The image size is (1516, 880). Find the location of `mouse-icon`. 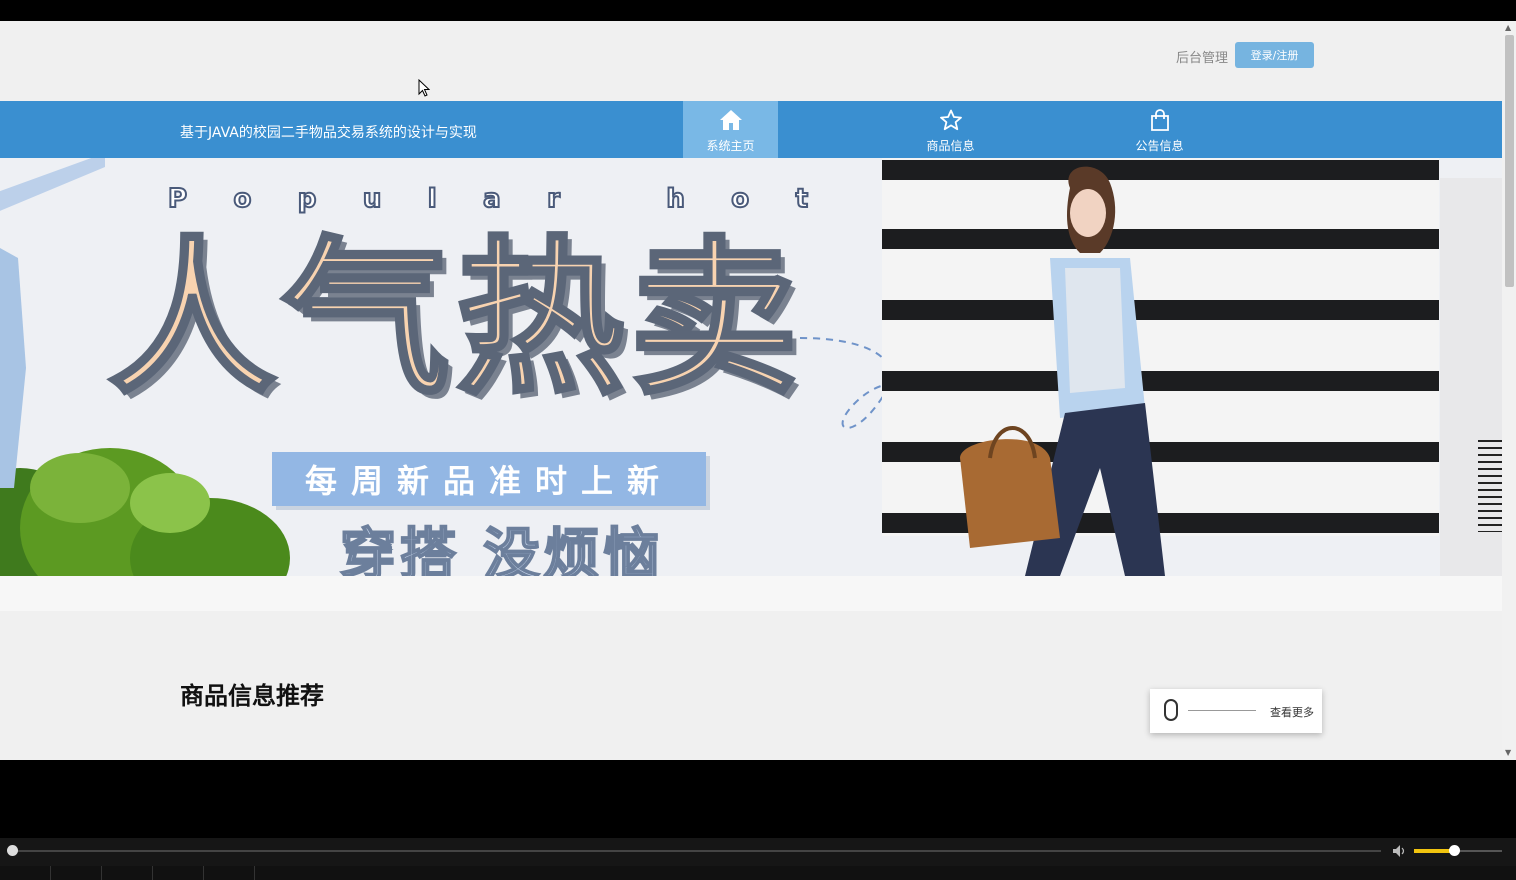

mouse-icon is located at coordinates (1171, 710).